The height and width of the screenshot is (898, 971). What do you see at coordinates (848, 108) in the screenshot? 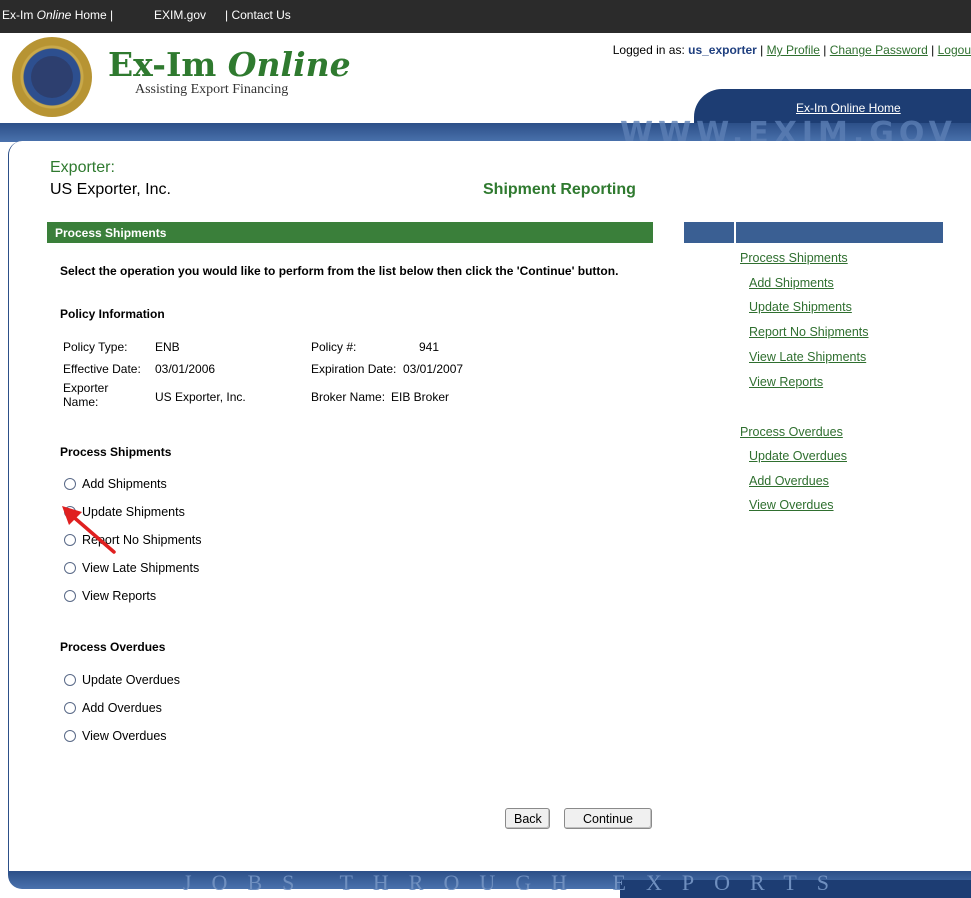
I see `ex-im-online-home-link: Ex-Im Online Home` at bounding box center [848, 108].